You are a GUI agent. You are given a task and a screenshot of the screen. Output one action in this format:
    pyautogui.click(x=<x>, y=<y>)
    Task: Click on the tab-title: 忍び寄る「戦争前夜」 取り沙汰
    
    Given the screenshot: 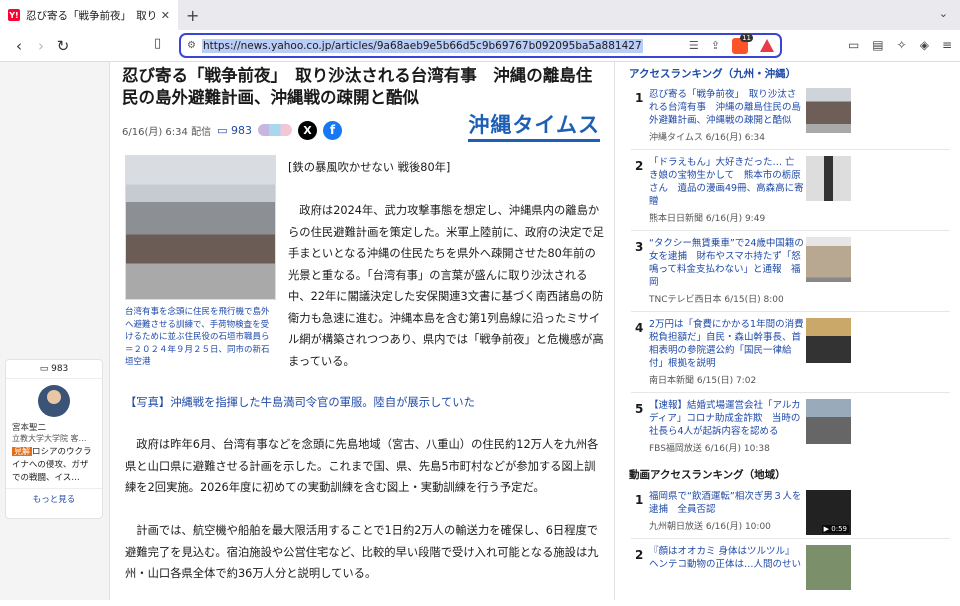 What is the action you would take?
    pyautogui.click(x=90, y=15)
    